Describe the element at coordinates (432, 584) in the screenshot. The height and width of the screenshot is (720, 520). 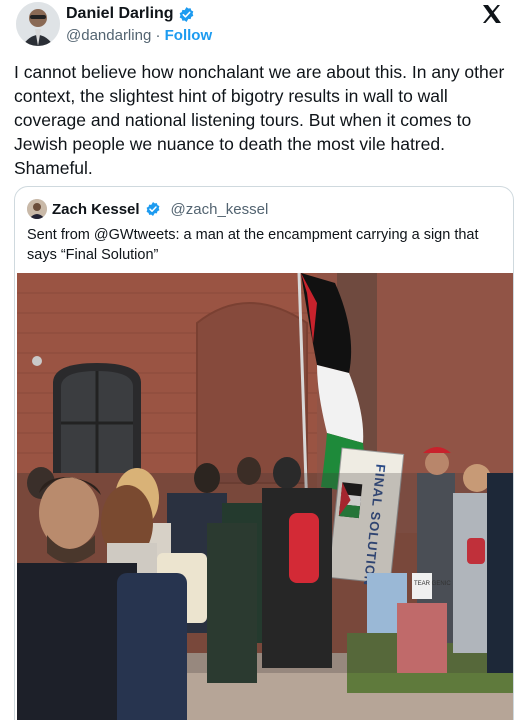
I see `small-sign-text: TEAR GENIC` at that location.